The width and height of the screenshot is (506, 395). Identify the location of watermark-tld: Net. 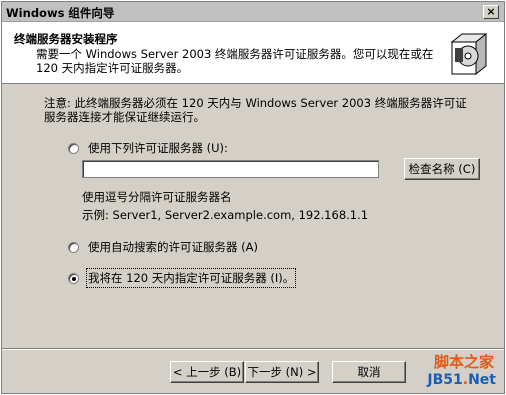
(482, 380).